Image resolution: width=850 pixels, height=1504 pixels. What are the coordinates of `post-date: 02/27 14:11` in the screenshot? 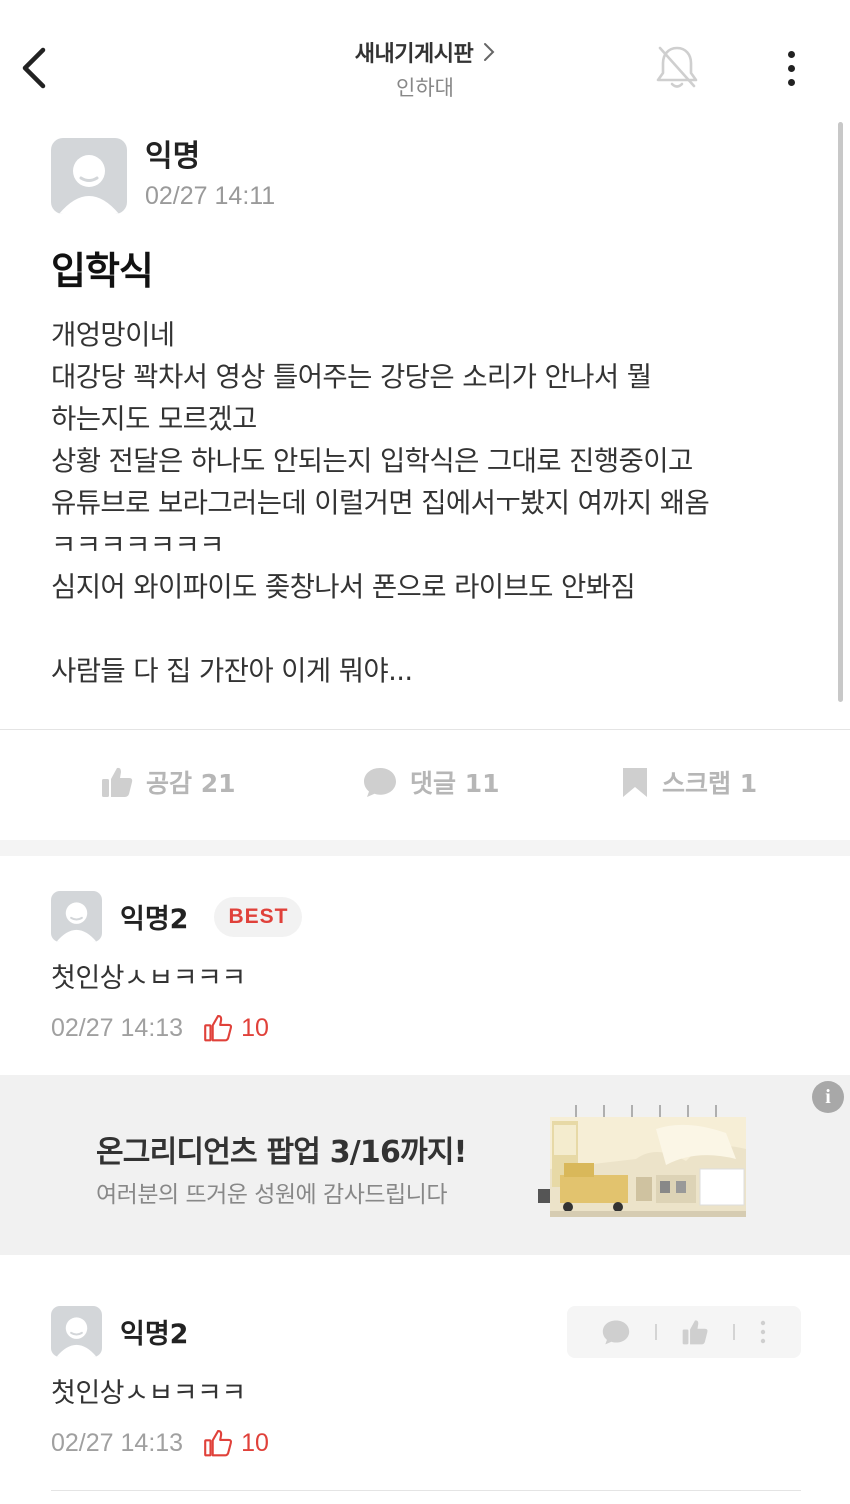 It's located at (210, 196).